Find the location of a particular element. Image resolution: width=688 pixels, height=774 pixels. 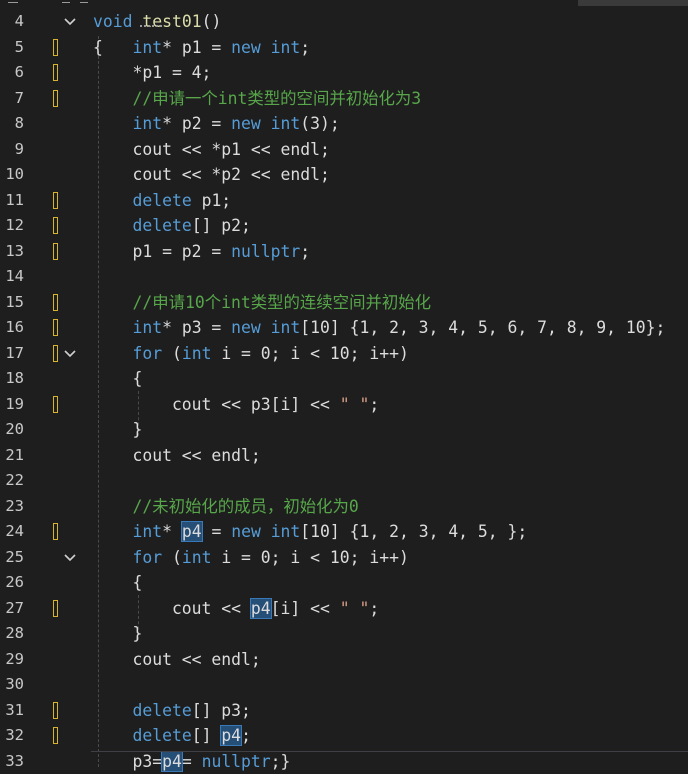

code-line: 7 //申请一个int类型的空间并初始化为3 is located at coordinates (344, 99).